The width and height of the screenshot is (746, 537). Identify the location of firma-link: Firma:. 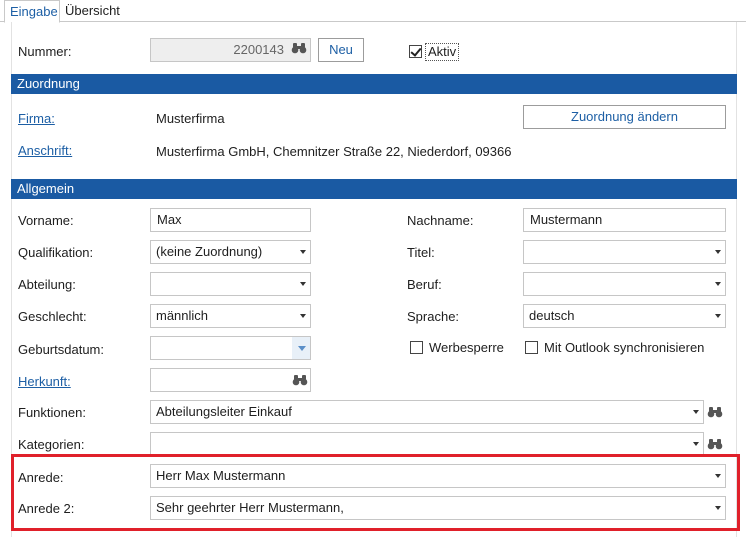
(36, 119).